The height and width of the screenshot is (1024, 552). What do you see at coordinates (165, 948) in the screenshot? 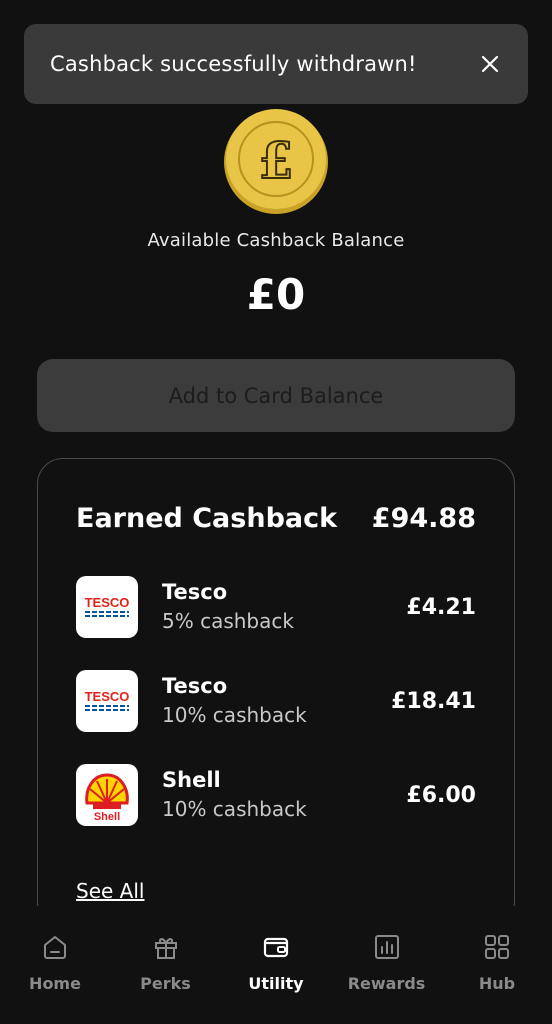
I see `gift-icon` at bounding box center [165, 948].